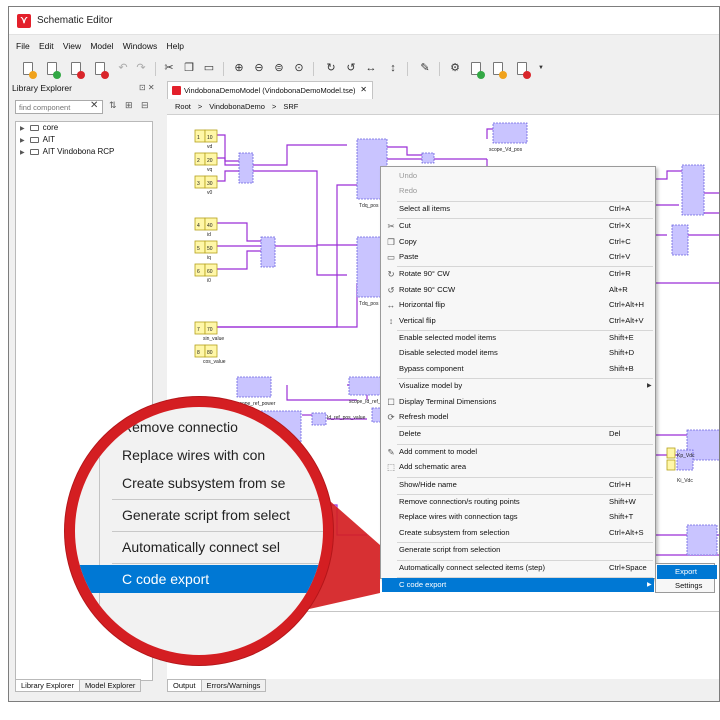 This screenshot has height=720, width=720. I want to click on collapse-all-icon: ⊟, so click(145, 105).